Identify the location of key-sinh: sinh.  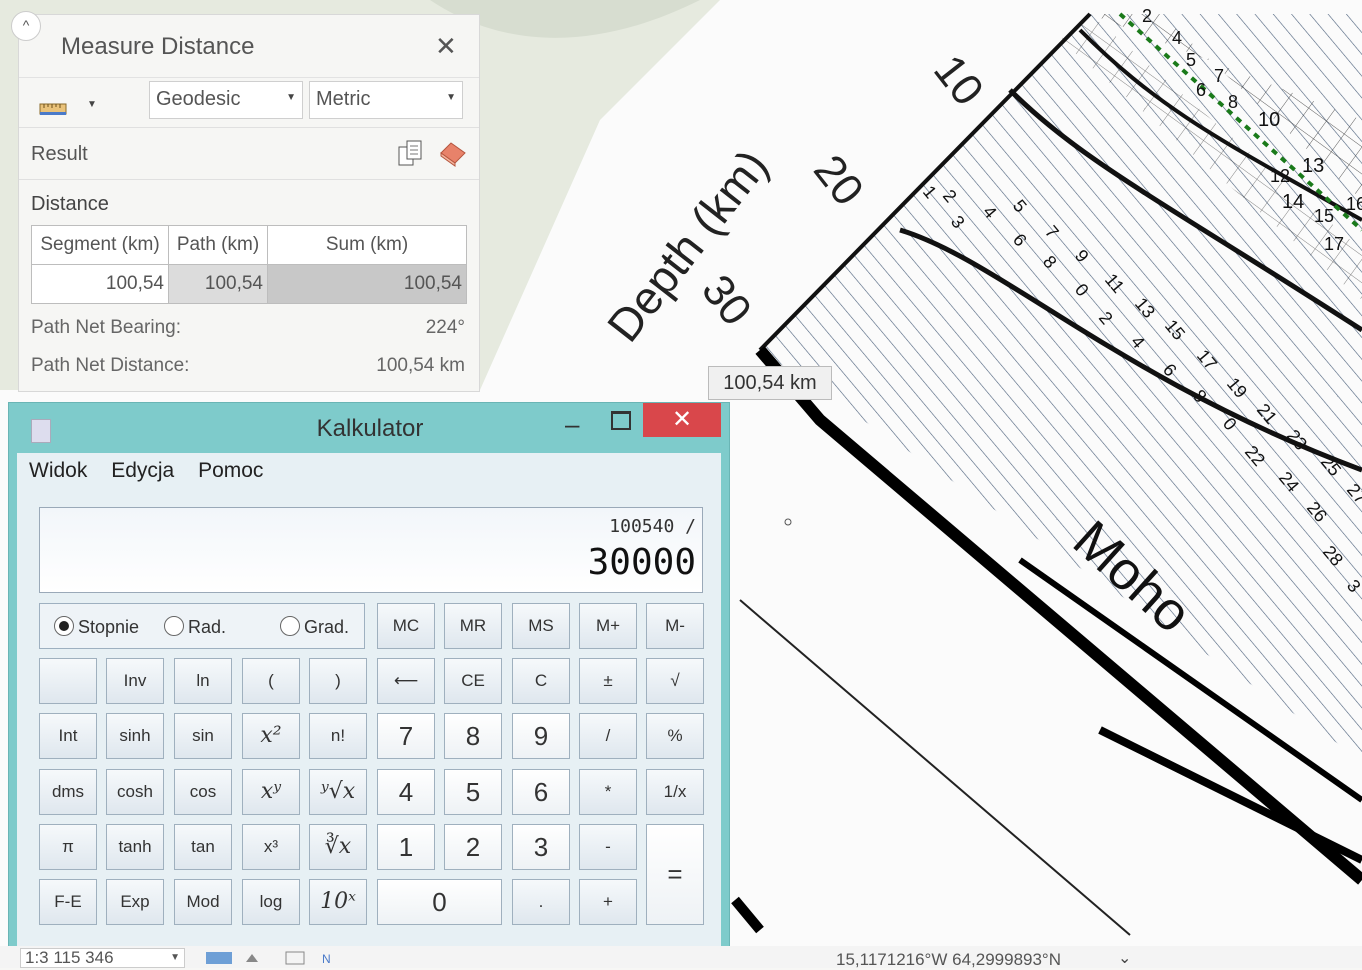
(135, 736).